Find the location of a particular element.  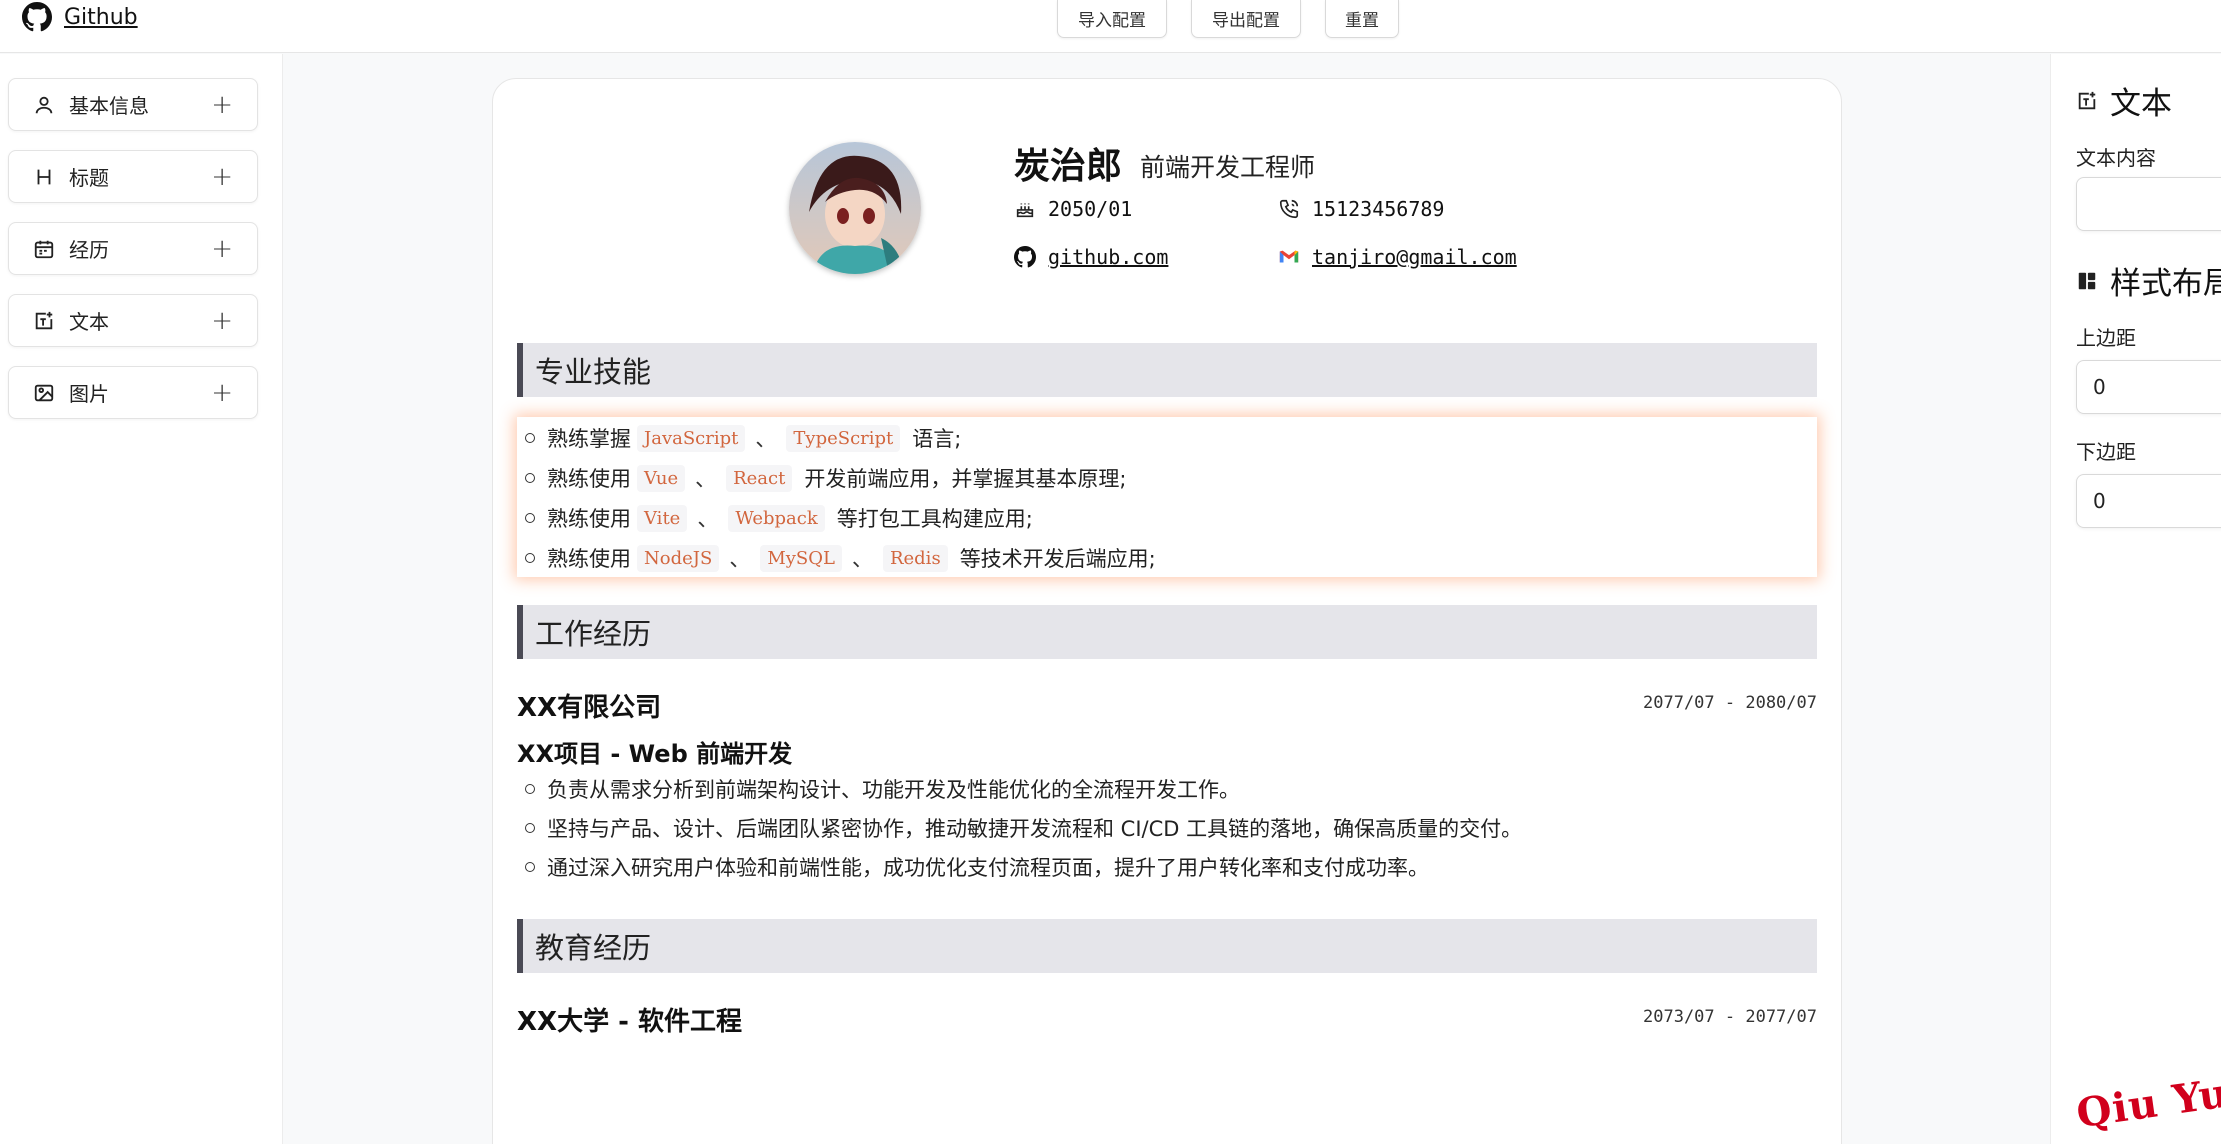

export-config-button: 导出配置 is located at coordinates (1246, 19).